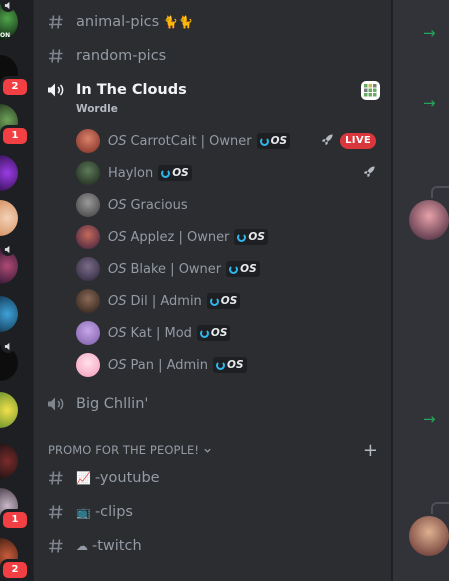 The height and width of the screenshot is (581, 449). What do you see at coordinates (121, 56) in the screenshot?
I see `channel-label: random-pics` at bounding box center [121, 56].